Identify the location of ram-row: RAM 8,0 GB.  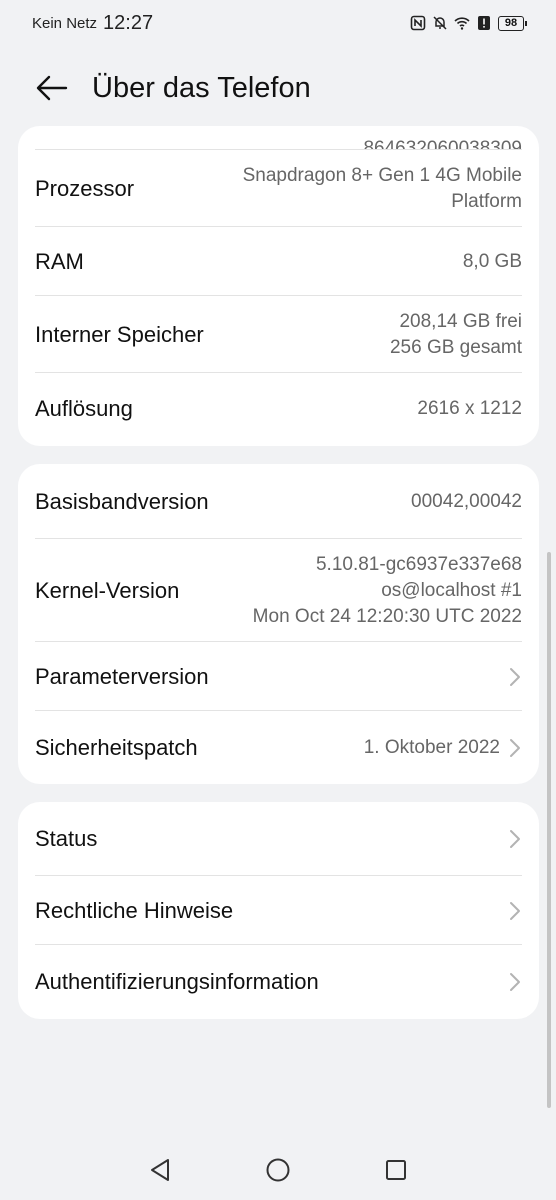
(278, 261).